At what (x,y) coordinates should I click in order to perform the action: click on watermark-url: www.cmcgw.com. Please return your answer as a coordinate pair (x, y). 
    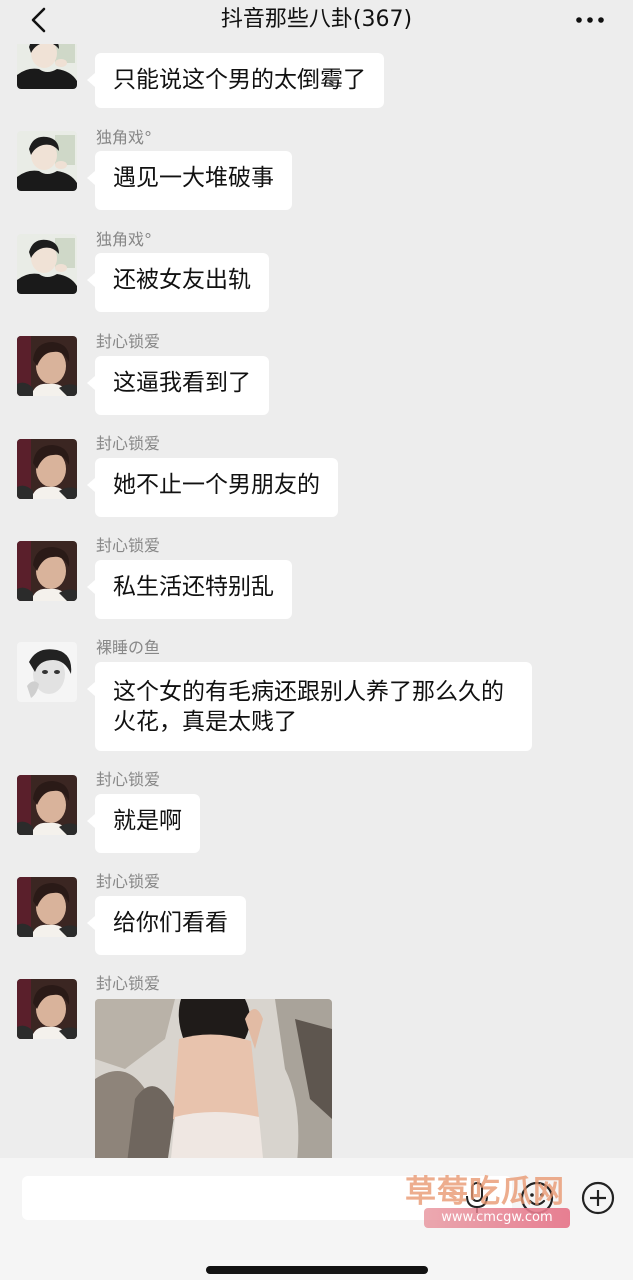
    Looking at the image, I should click on (497, 1218).